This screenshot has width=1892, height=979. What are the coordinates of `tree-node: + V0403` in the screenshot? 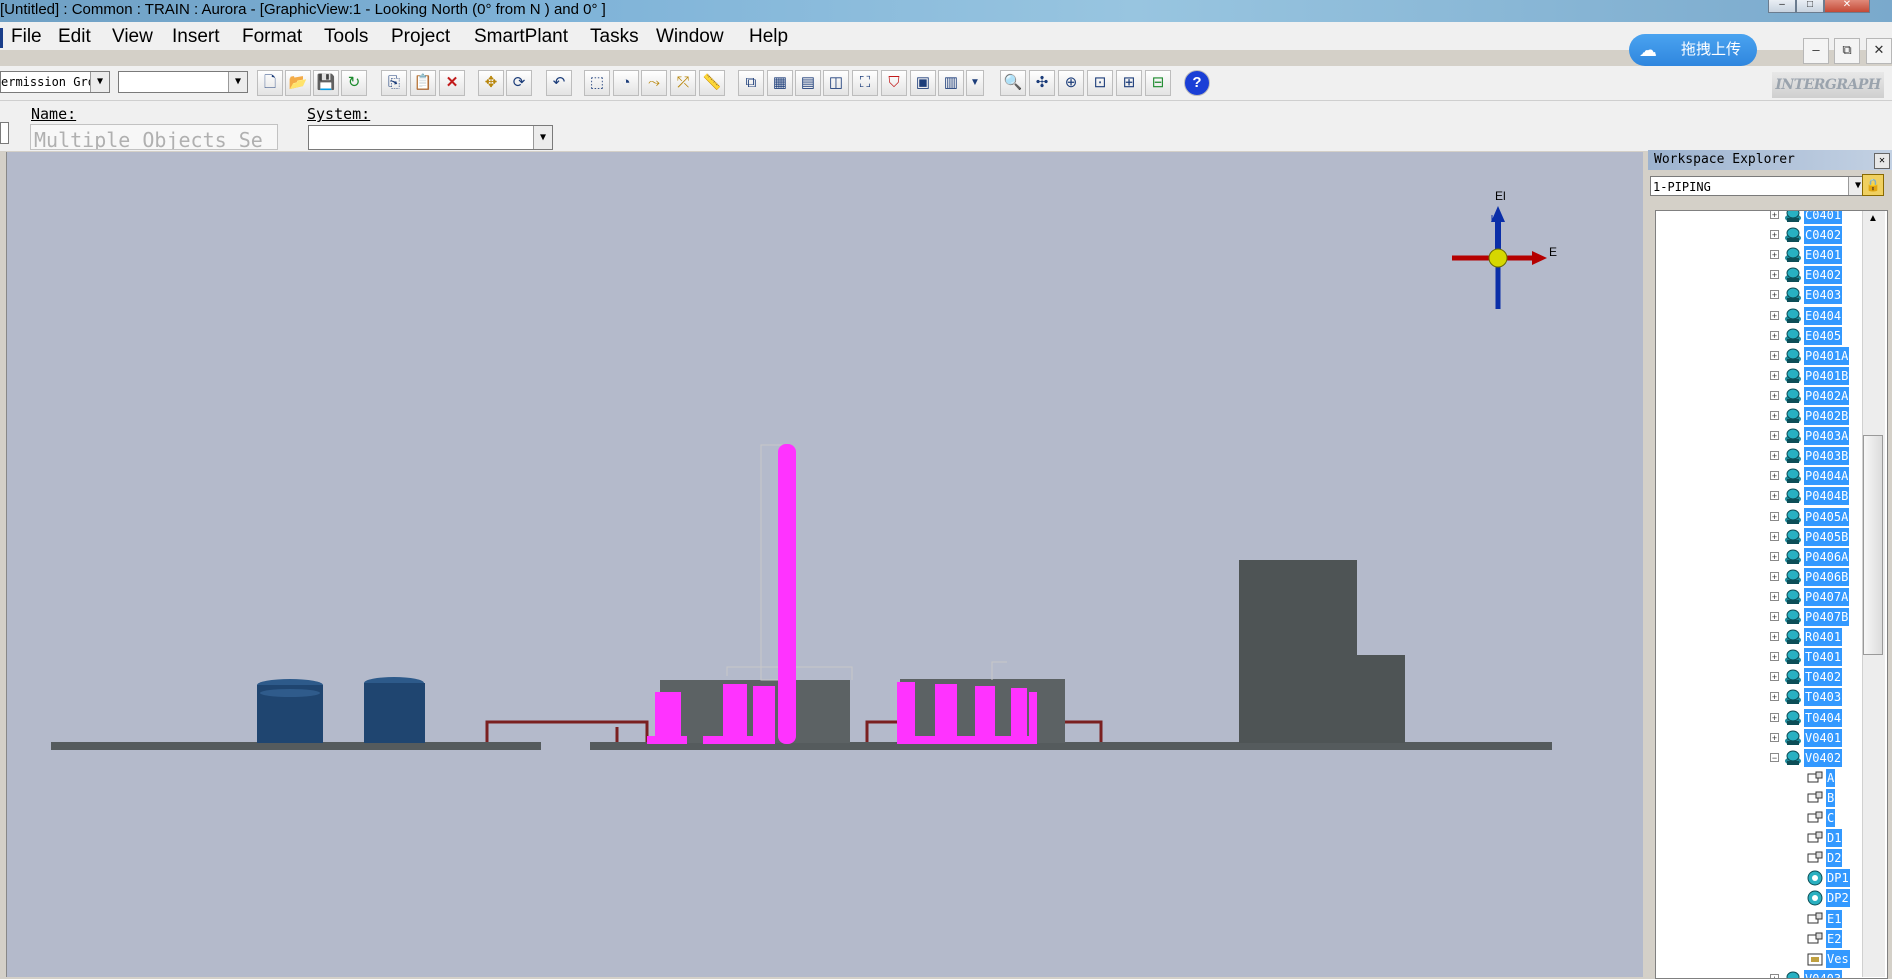 It's located at (1759, 973).